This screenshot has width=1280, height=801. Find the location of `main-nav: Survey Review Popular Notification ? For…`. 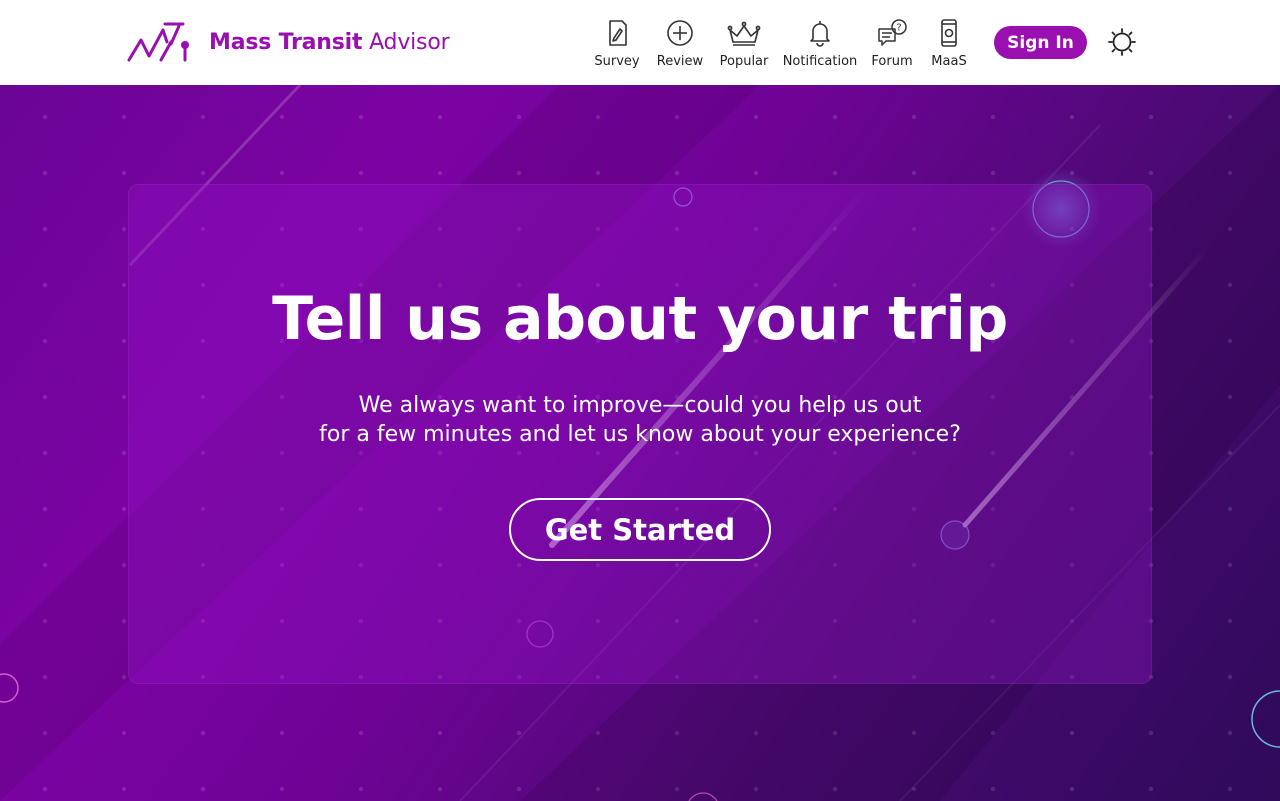

main-nav: Survey Review Popular Notification ? For… is located at coordinates (782, 43).